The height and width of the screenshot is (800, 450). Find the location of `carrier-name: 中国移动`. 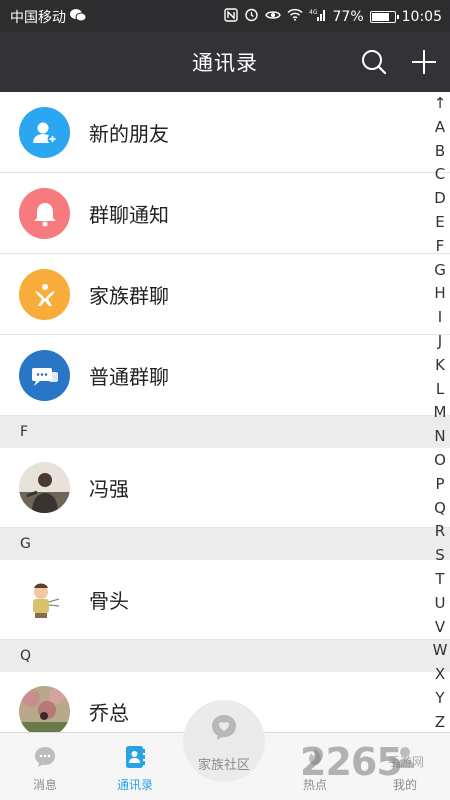

carrier-name: 中国移动 is located at coordinates (38, 18).